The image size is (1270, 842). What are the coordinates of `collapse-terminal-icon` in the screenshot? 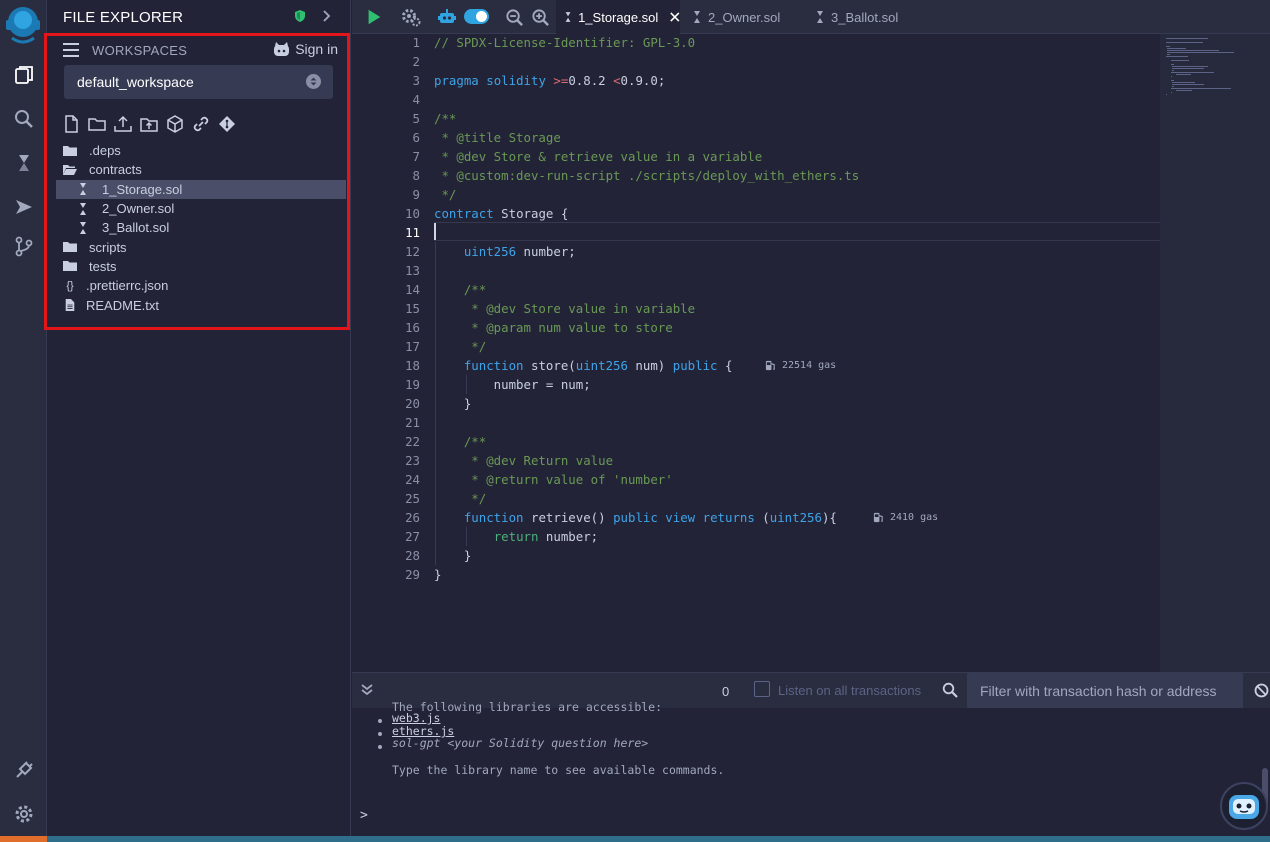 It's located at (367, 690).